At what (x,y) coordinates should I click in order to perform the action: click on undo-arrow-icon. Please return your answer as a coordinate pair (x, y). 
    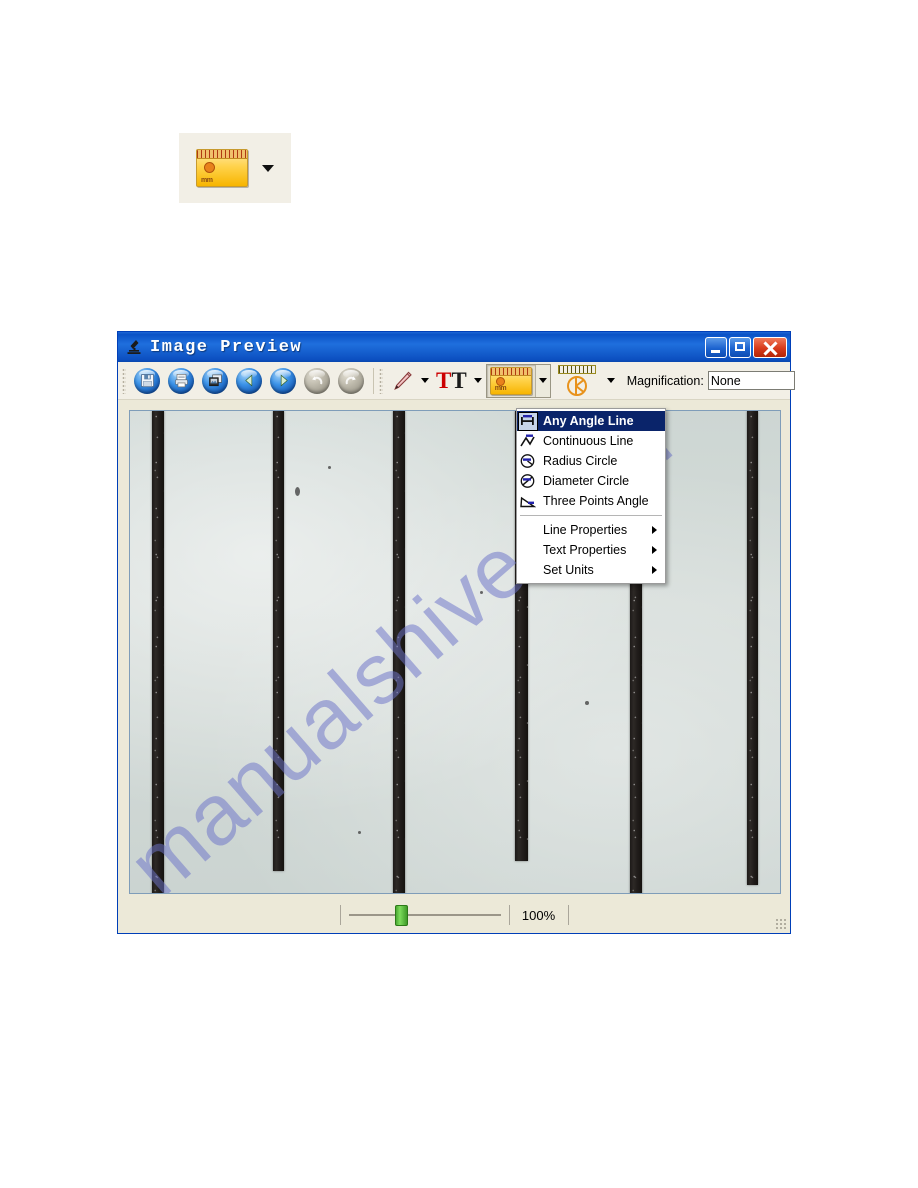
    Looking at the image, I should click on (317, 381).